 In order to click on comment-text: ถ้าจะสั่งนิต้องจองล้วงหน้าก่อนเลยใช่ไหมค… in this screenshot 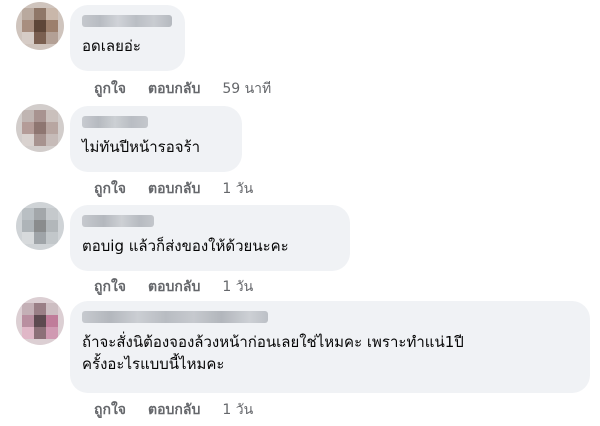, I will do `click(273, 353)`.